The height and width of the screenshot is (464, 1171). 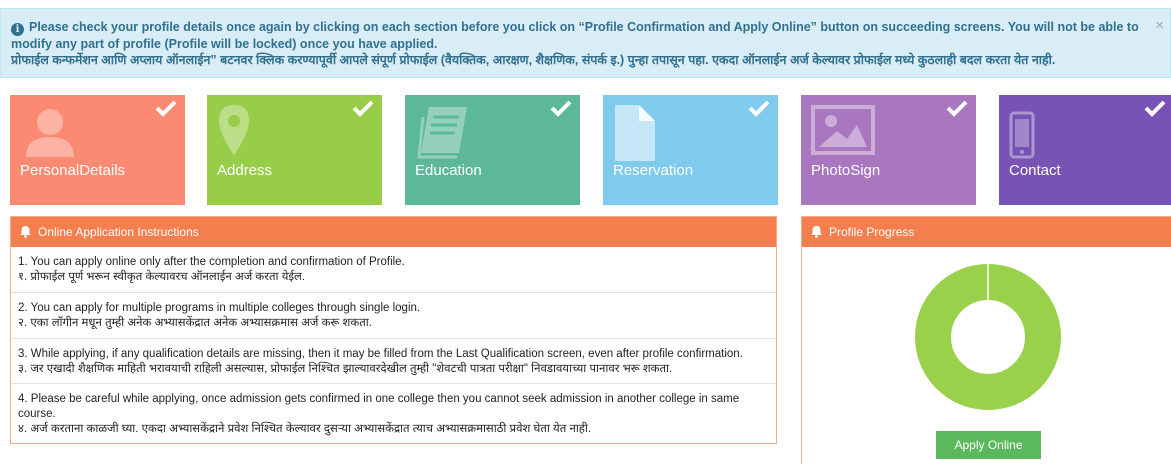 I want to click on tile-label: PersonalDetails, so click(x=73, y=170).